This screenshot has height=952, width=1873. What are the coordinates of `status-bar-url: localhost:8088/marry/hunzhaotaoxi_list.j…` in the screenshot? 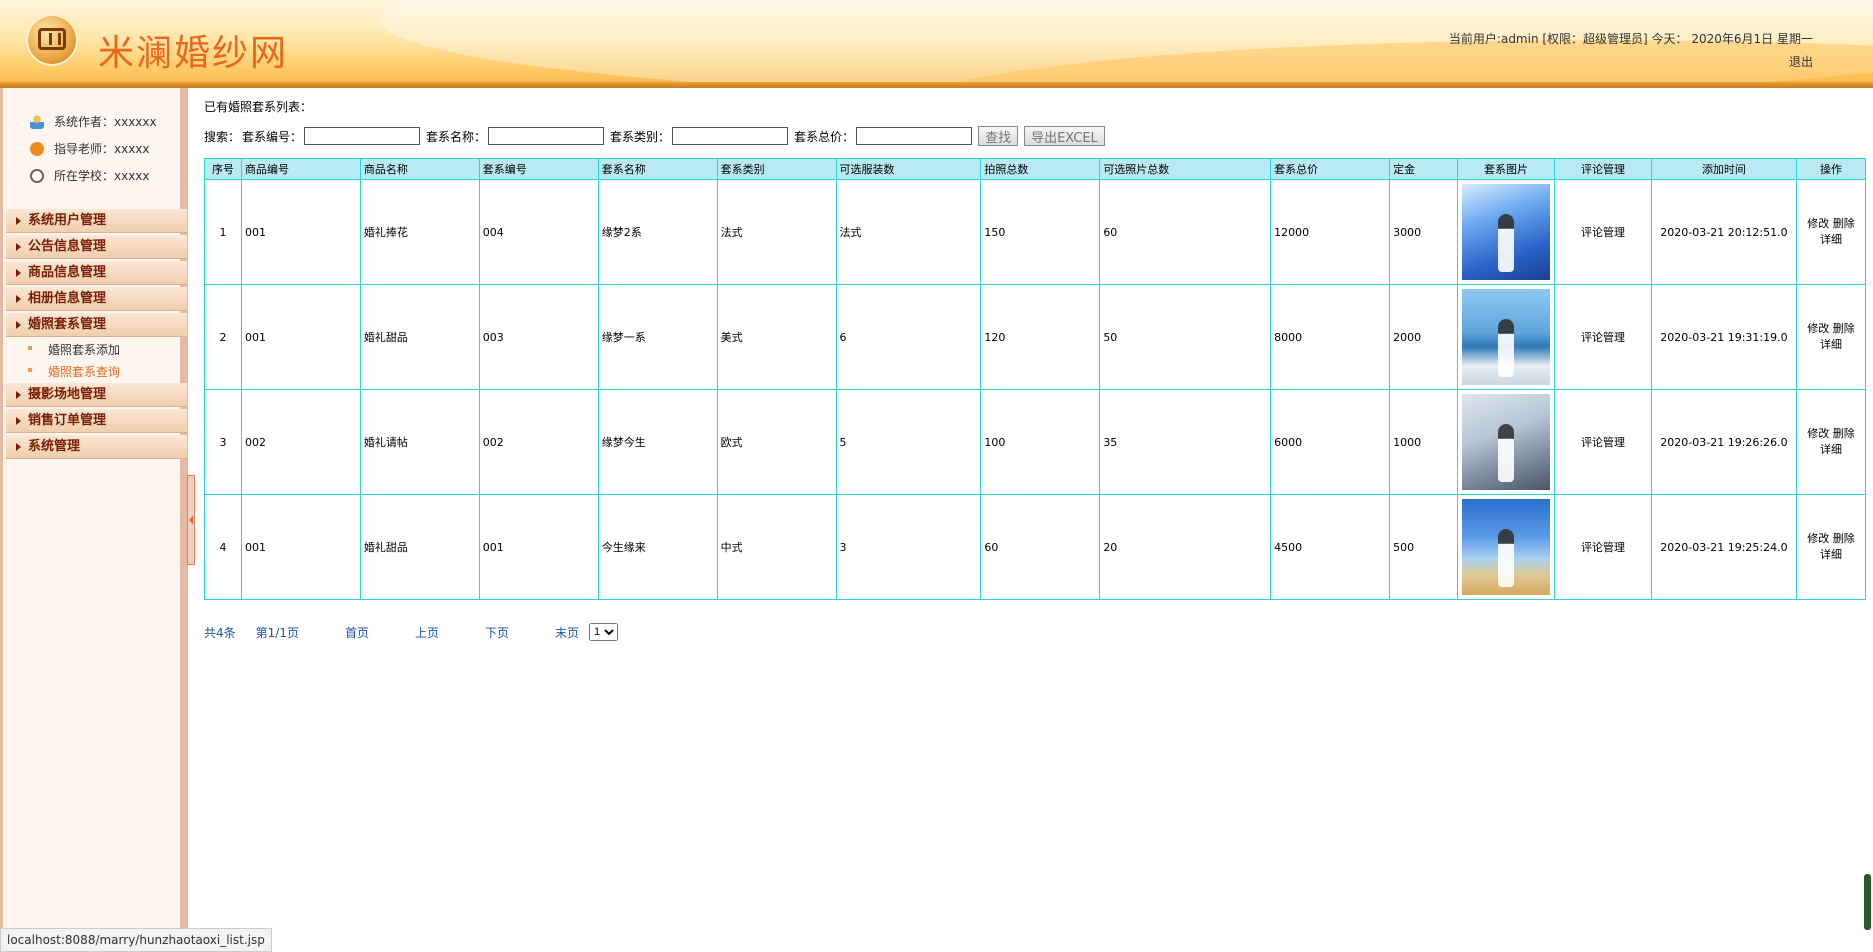 It's located at (136, 940).